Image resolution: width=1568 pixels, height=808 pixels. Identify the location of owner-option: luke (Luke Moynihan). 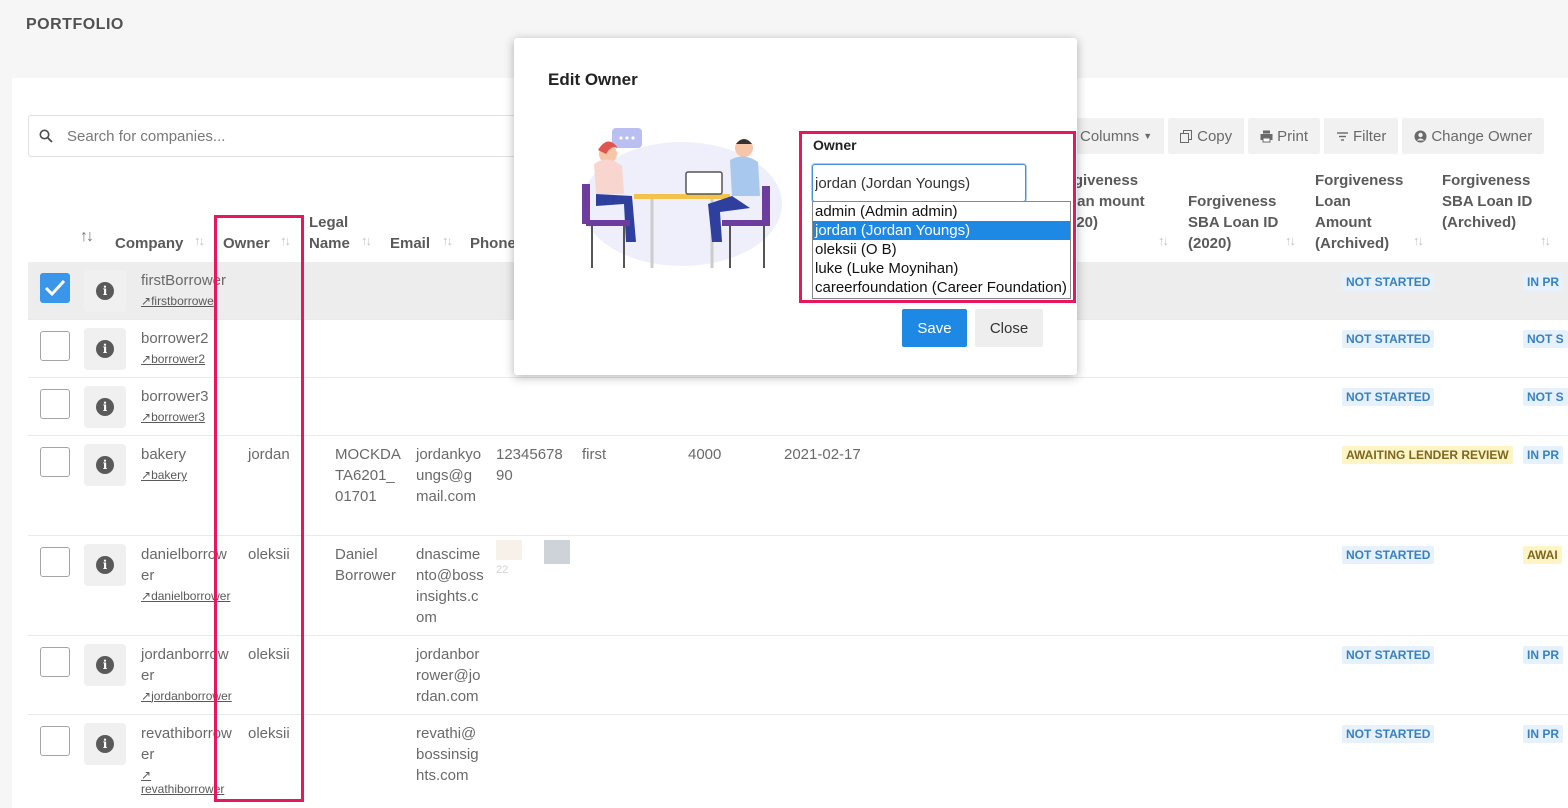
(941, 268).